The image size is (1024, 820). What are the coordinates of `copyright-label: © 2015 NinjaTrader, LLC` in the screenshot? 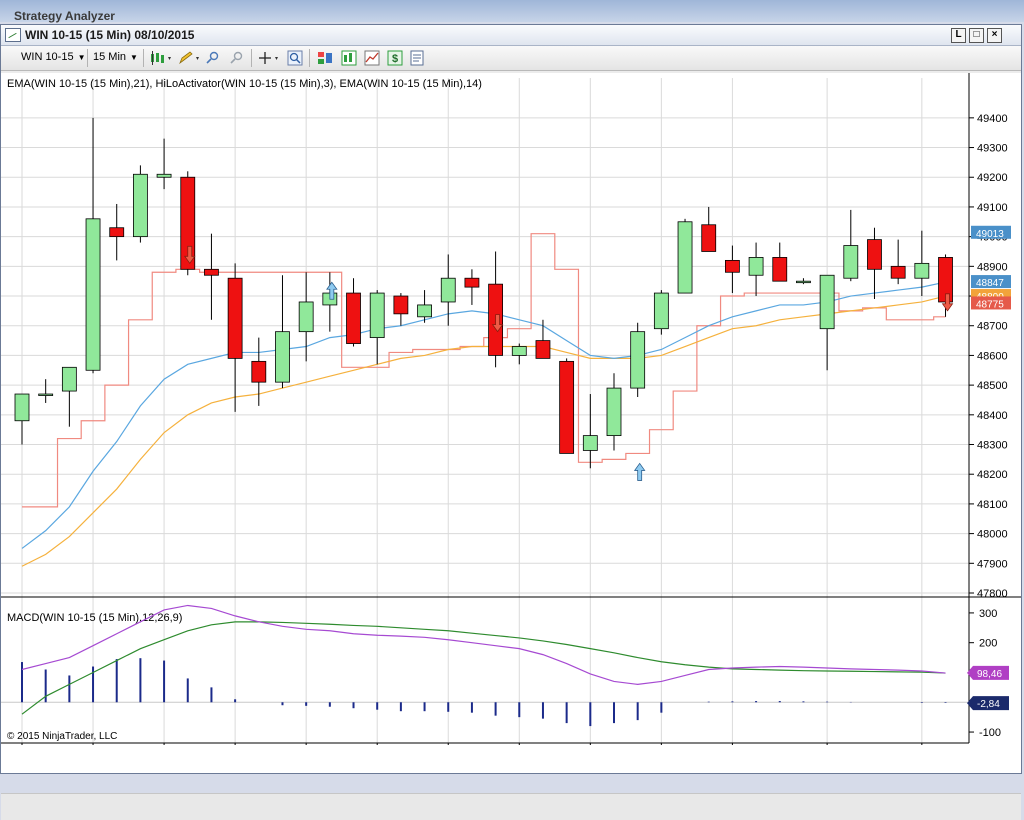 It's located at (62, 736).